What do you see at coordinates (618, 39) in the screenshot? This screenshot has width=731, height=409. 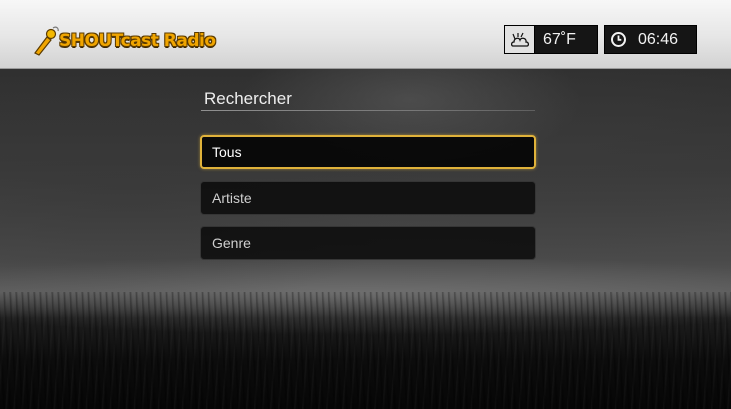 I see `clock-icon` at bounding box center [618, 39].